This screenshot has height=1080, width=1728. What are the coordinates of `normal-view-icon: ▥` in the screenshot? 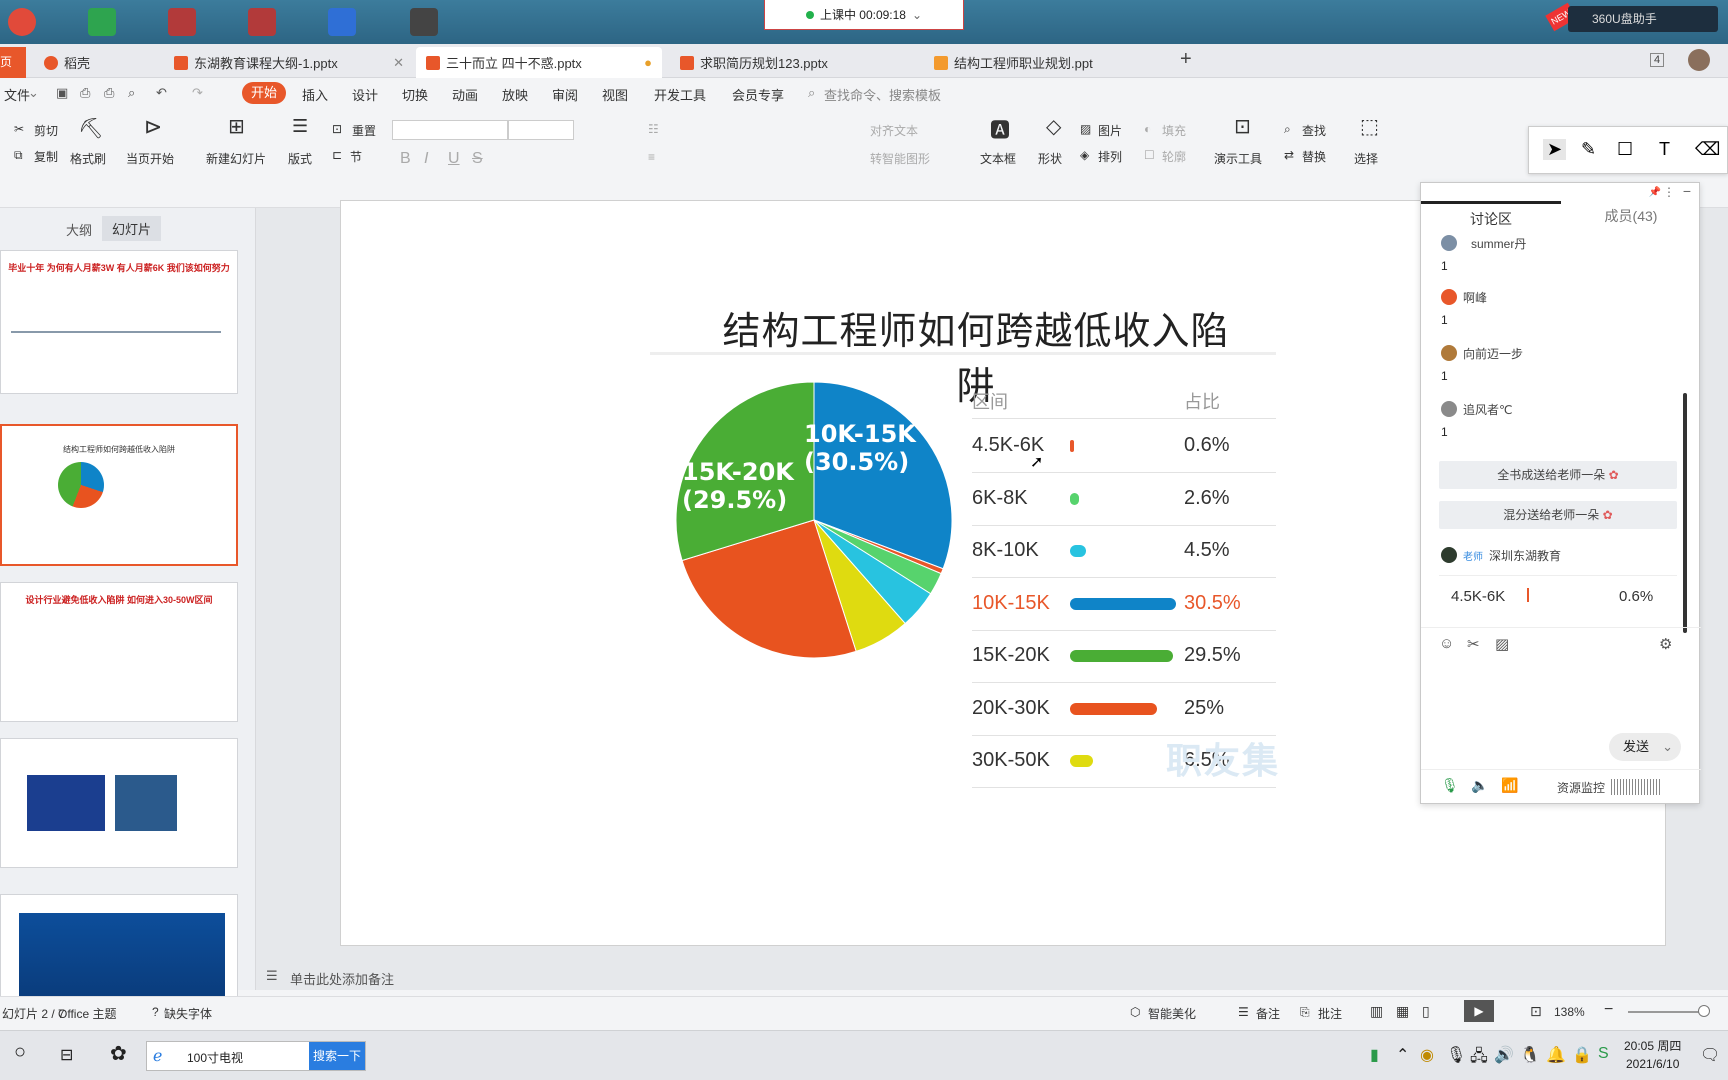 It's located at (1376, 1011).